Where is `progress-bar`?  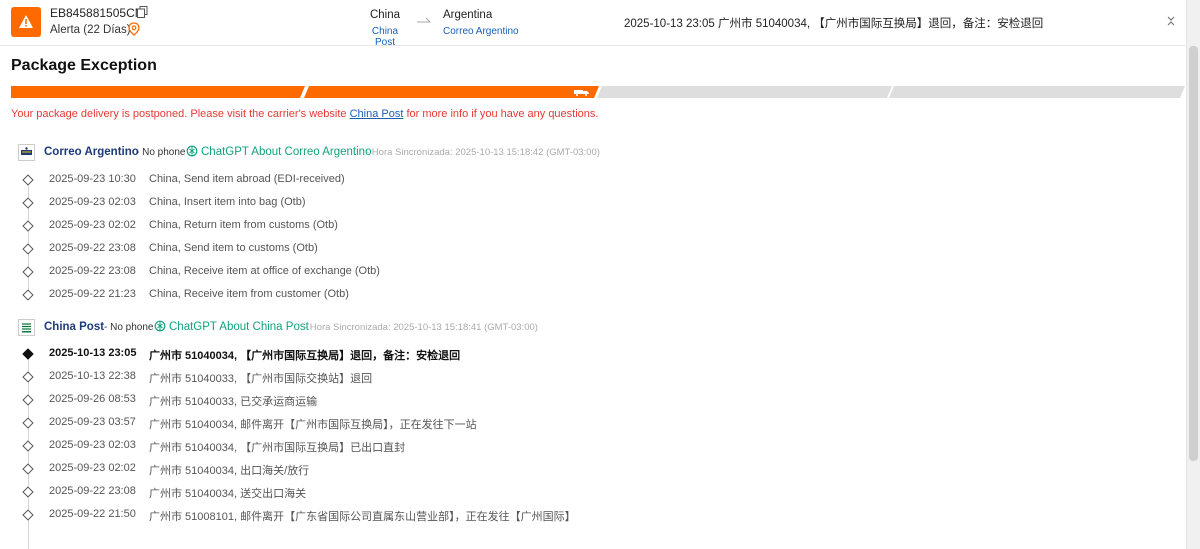
progress-bar is located at coordinates (599, 92).